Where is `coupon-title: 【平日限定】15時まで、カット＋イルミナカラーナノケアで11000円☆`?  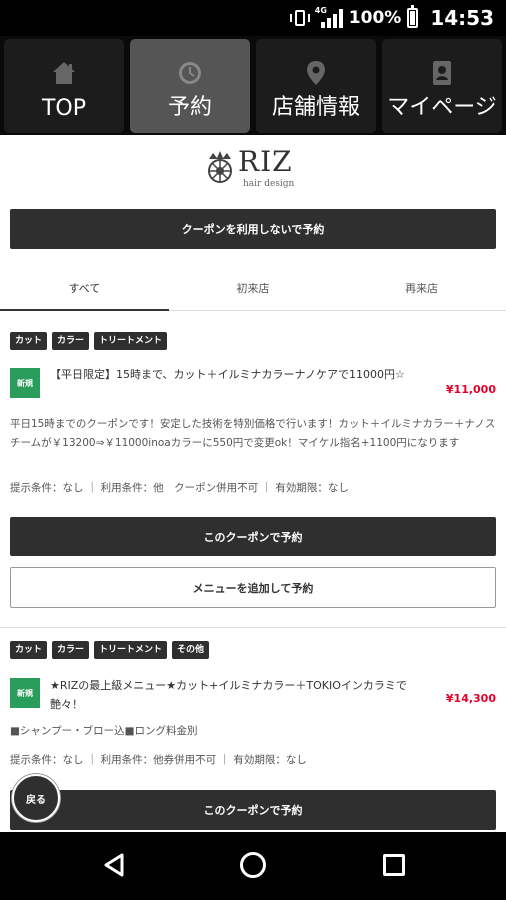
coupon-title: 【平日限定】15時まで、カット＋イルミナカラーナノケアで11000円☆ is located at coordinates (240, 374).